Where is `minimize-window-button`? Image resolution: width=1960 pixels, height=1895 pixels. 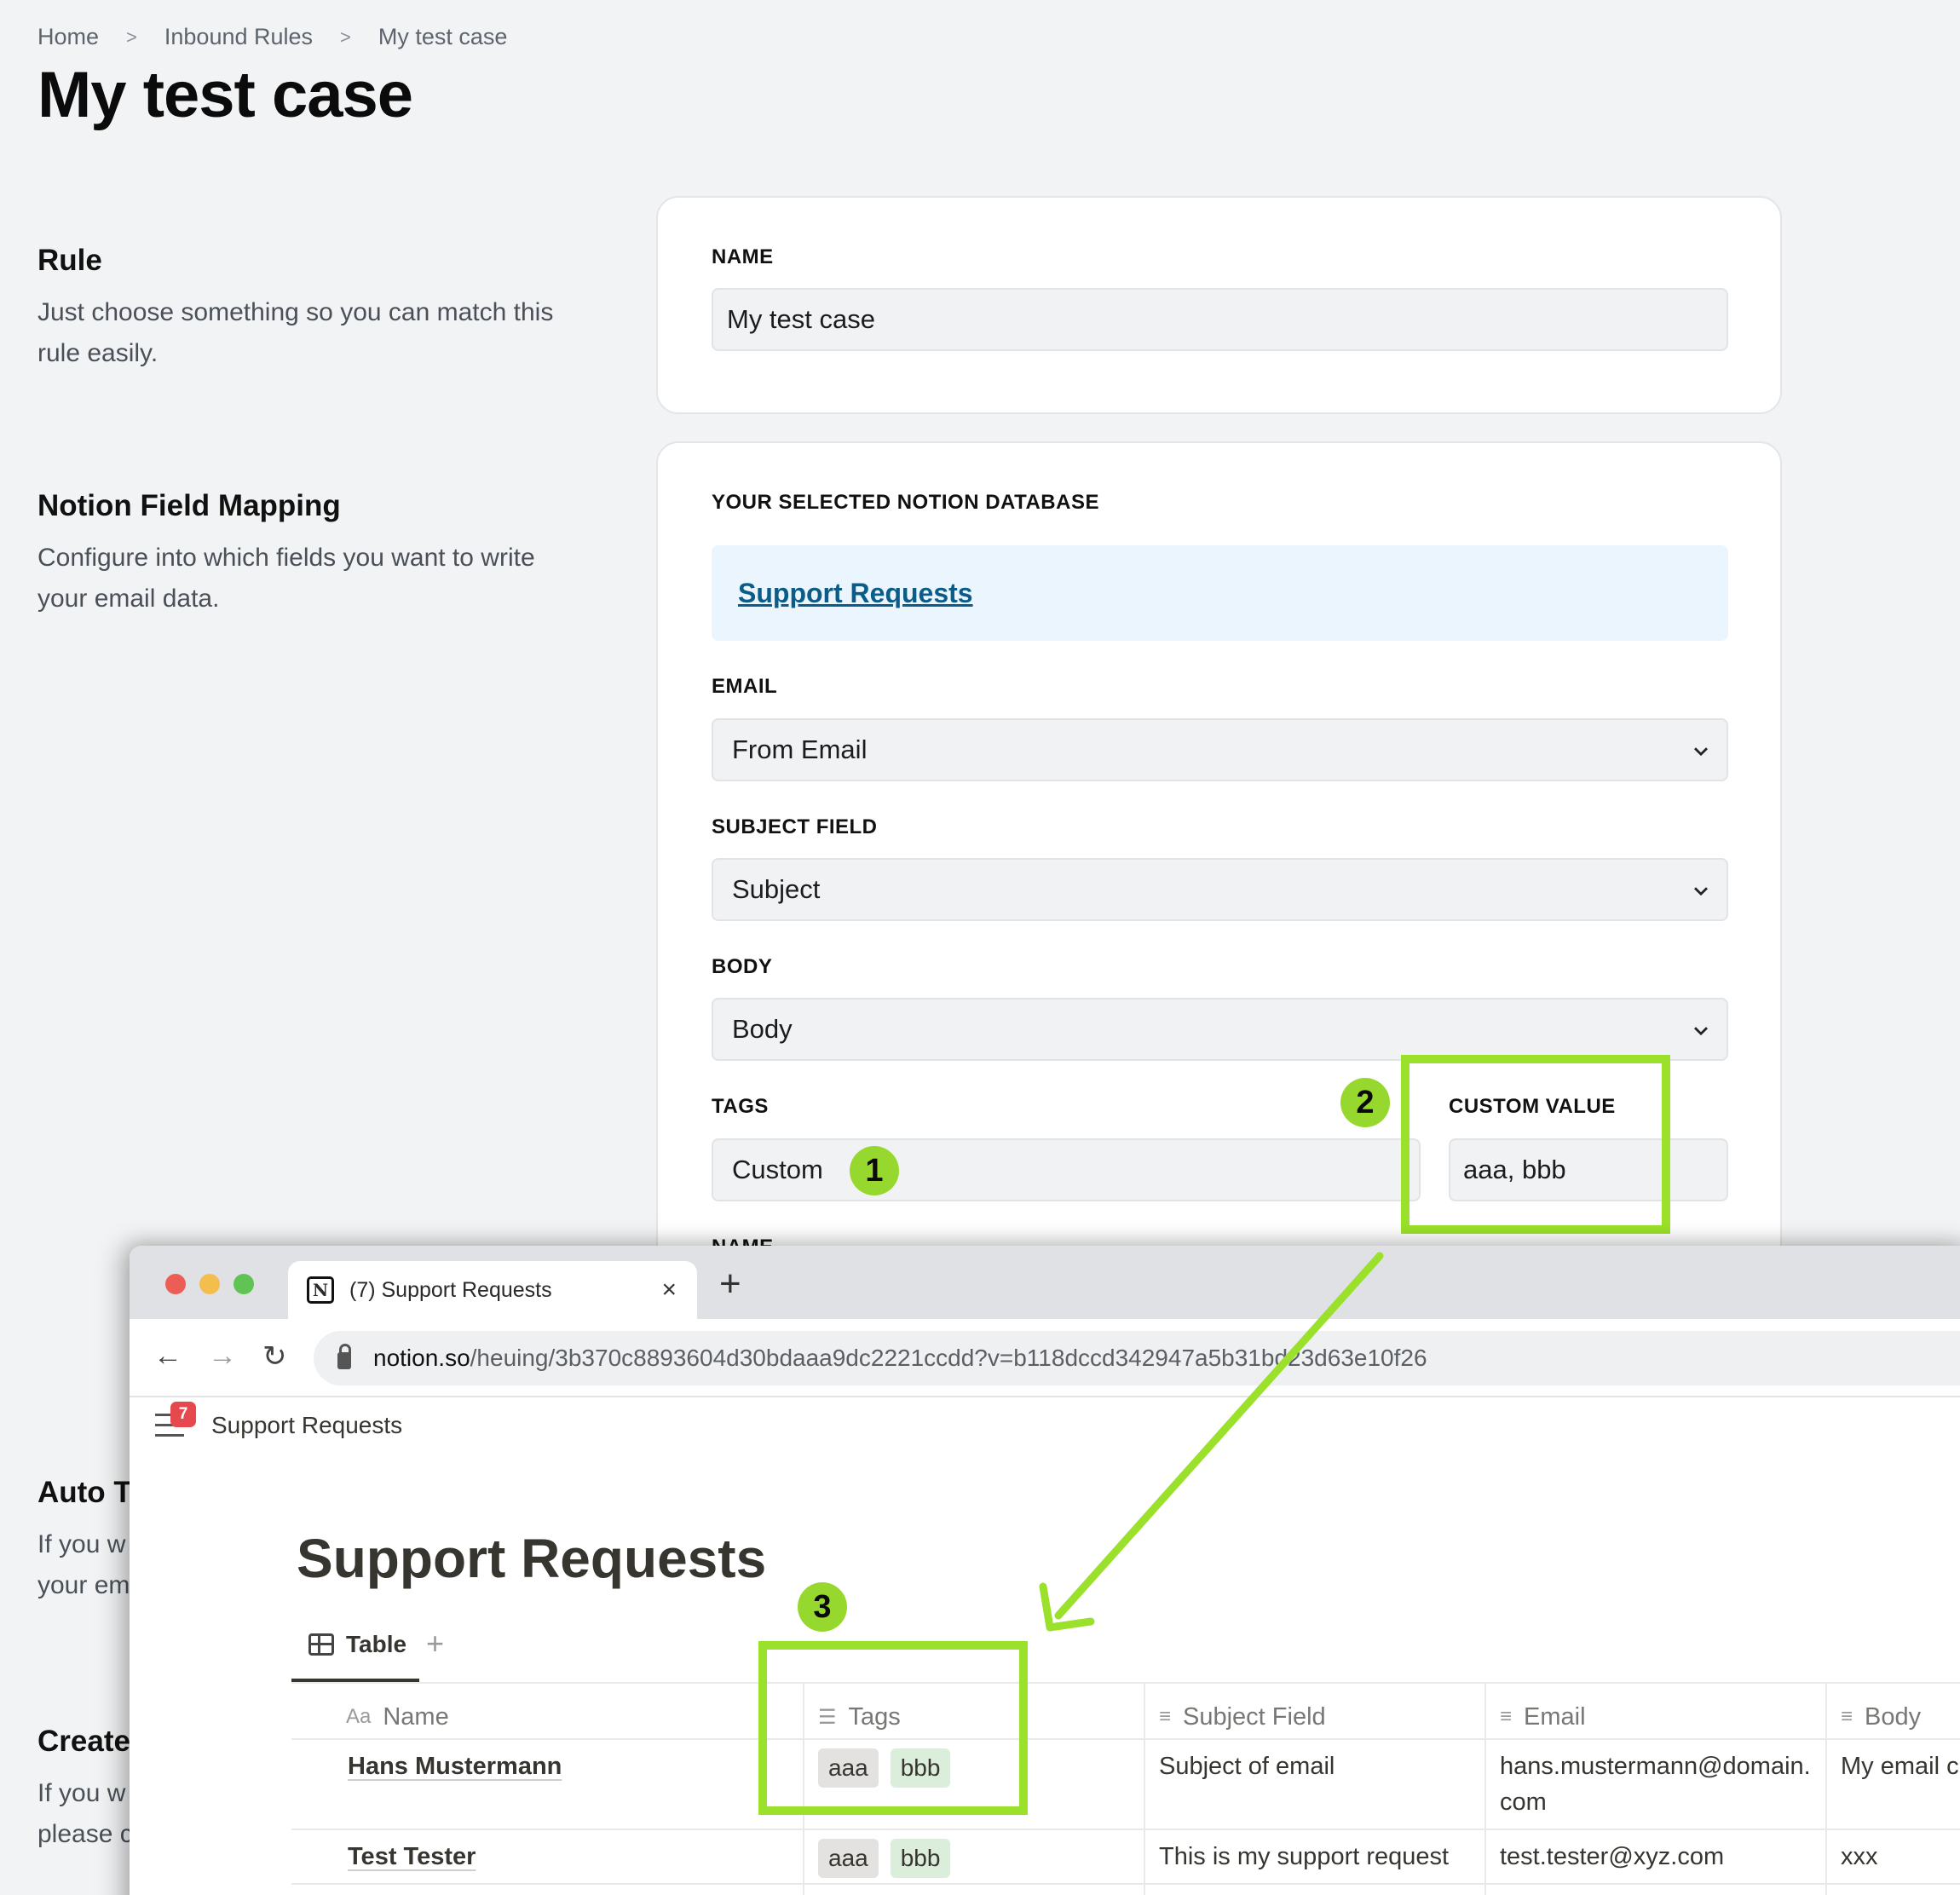 minimize-window-button is located at coordinates (209, 1284).